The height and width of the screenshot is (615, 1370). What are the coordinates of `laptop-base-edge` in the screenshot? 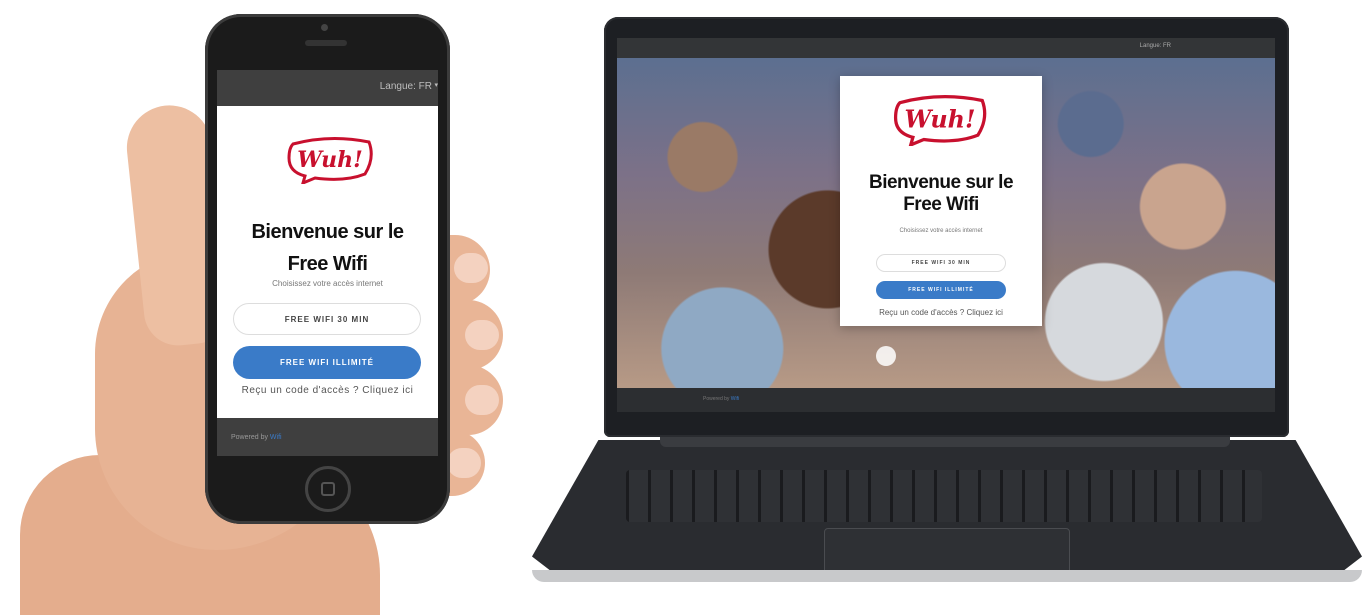 It's located at (947, 576).